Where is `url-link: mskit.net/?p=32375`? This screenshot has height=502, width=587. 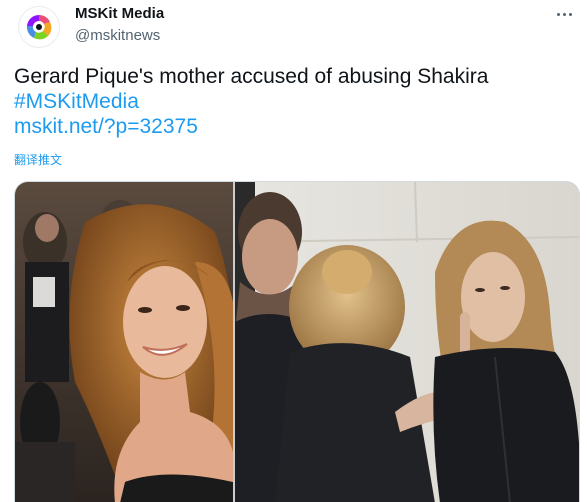 url-link: mskit.net/?p=32375 is located at coordinates (296, 126).